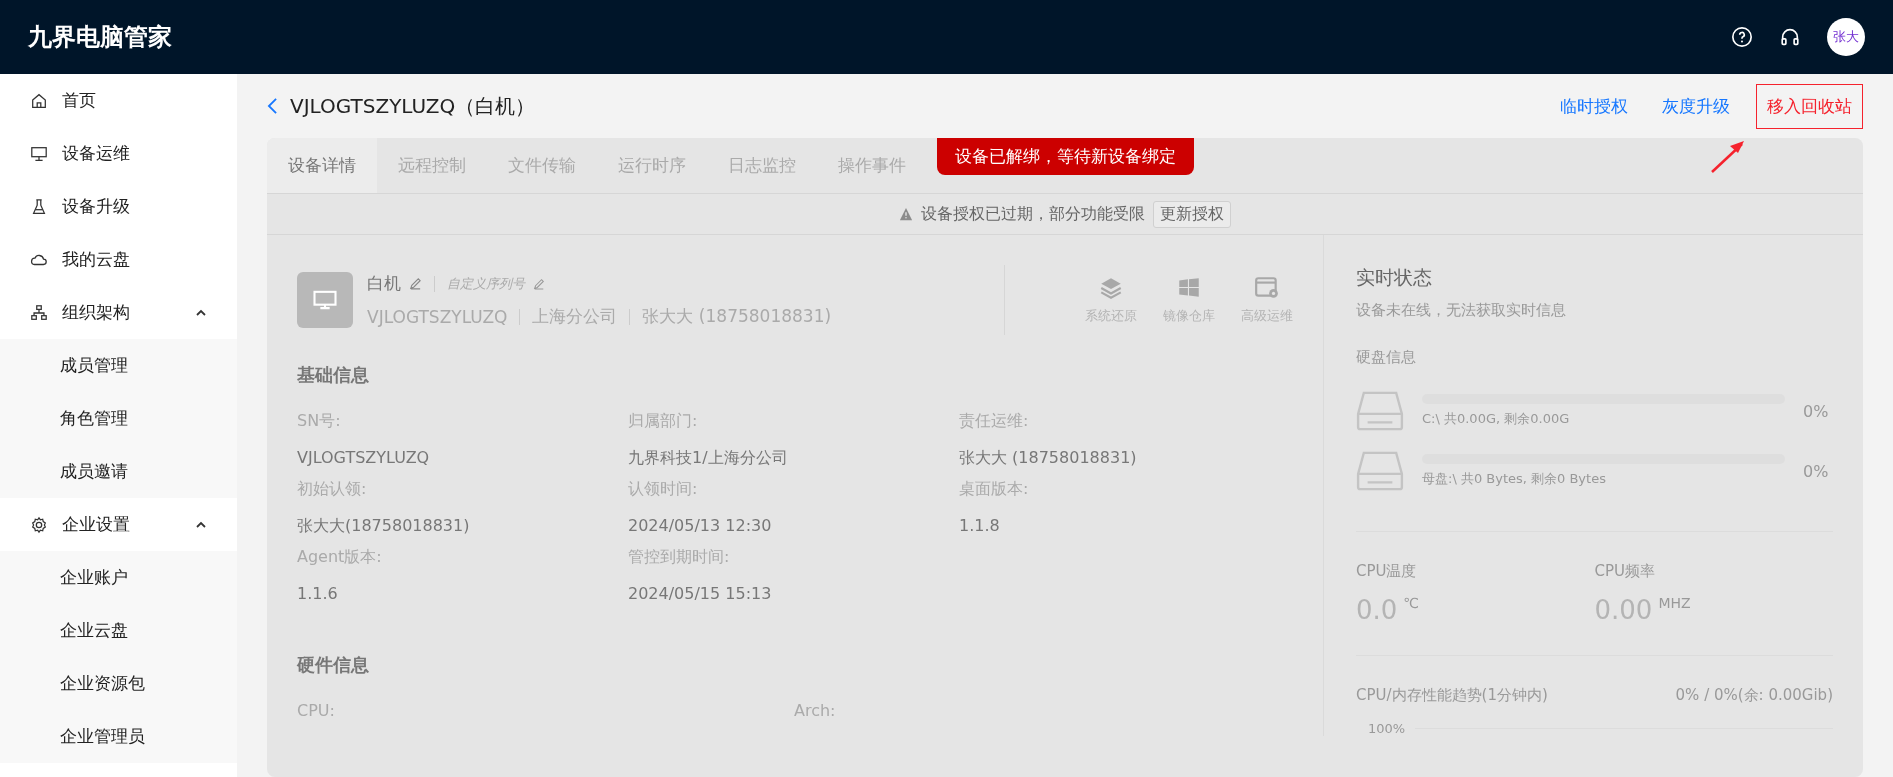 Image resolution: width=1893 pixels, height=777 pixels. Describe the element at coordinates (815, 710) in the screenshot. I see `field-label: Arch:` at that location.